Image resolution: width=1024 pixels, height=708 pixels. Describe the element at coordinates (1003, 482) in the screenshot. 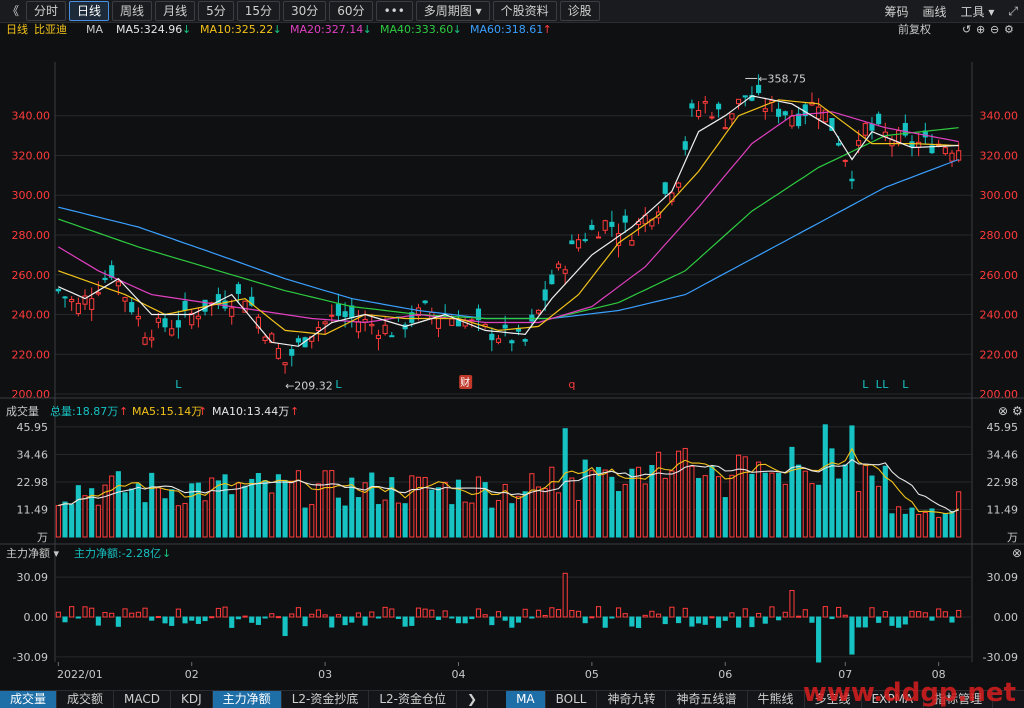

I see `vol-tick-right-2: 22.98` at that location.